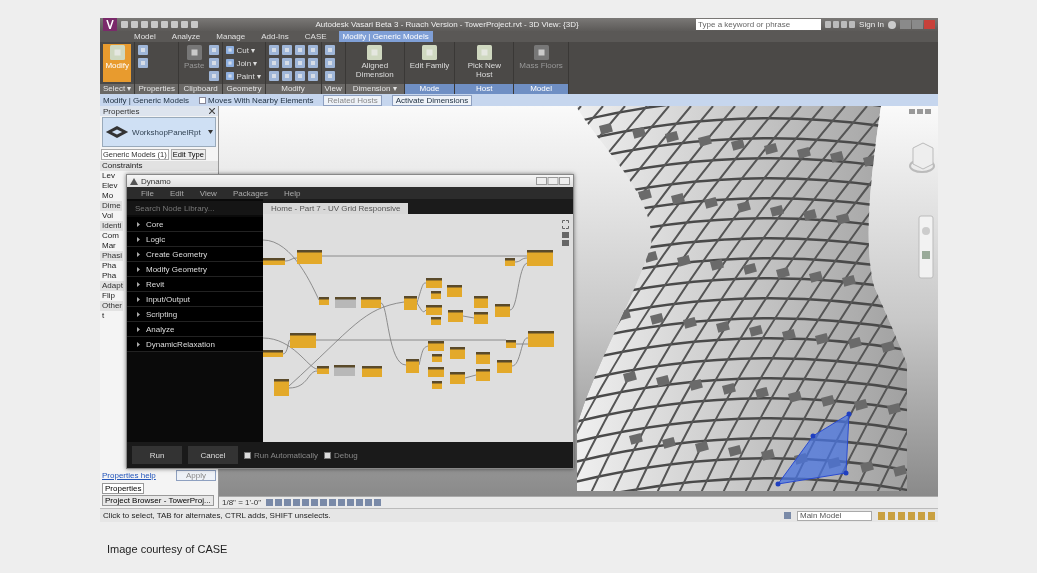 Image resolution: width=1037 pixels, height=573 pixels. I want to click on menu-item: Help, so click(292, 193).